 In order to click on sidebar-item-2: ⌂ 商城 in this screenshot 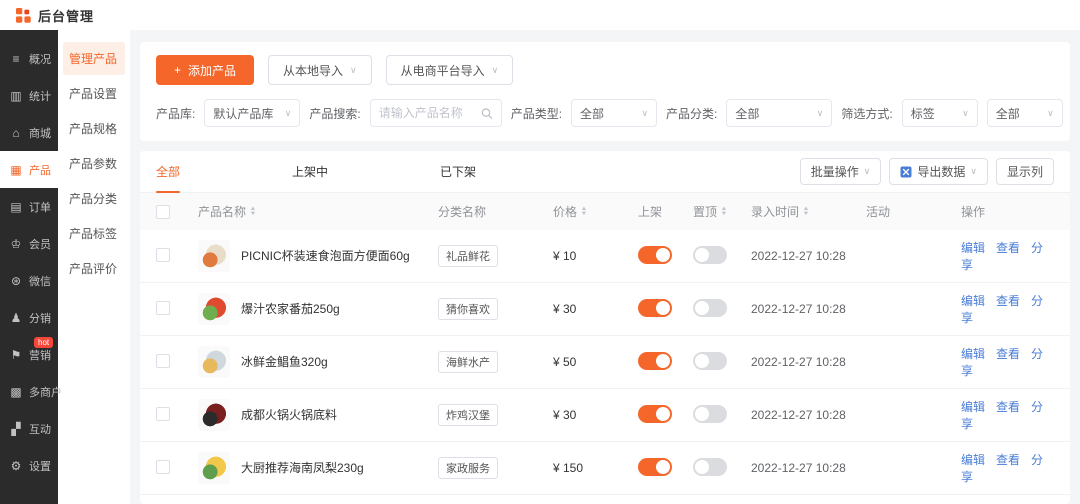, I will do `click(29, 132)`.